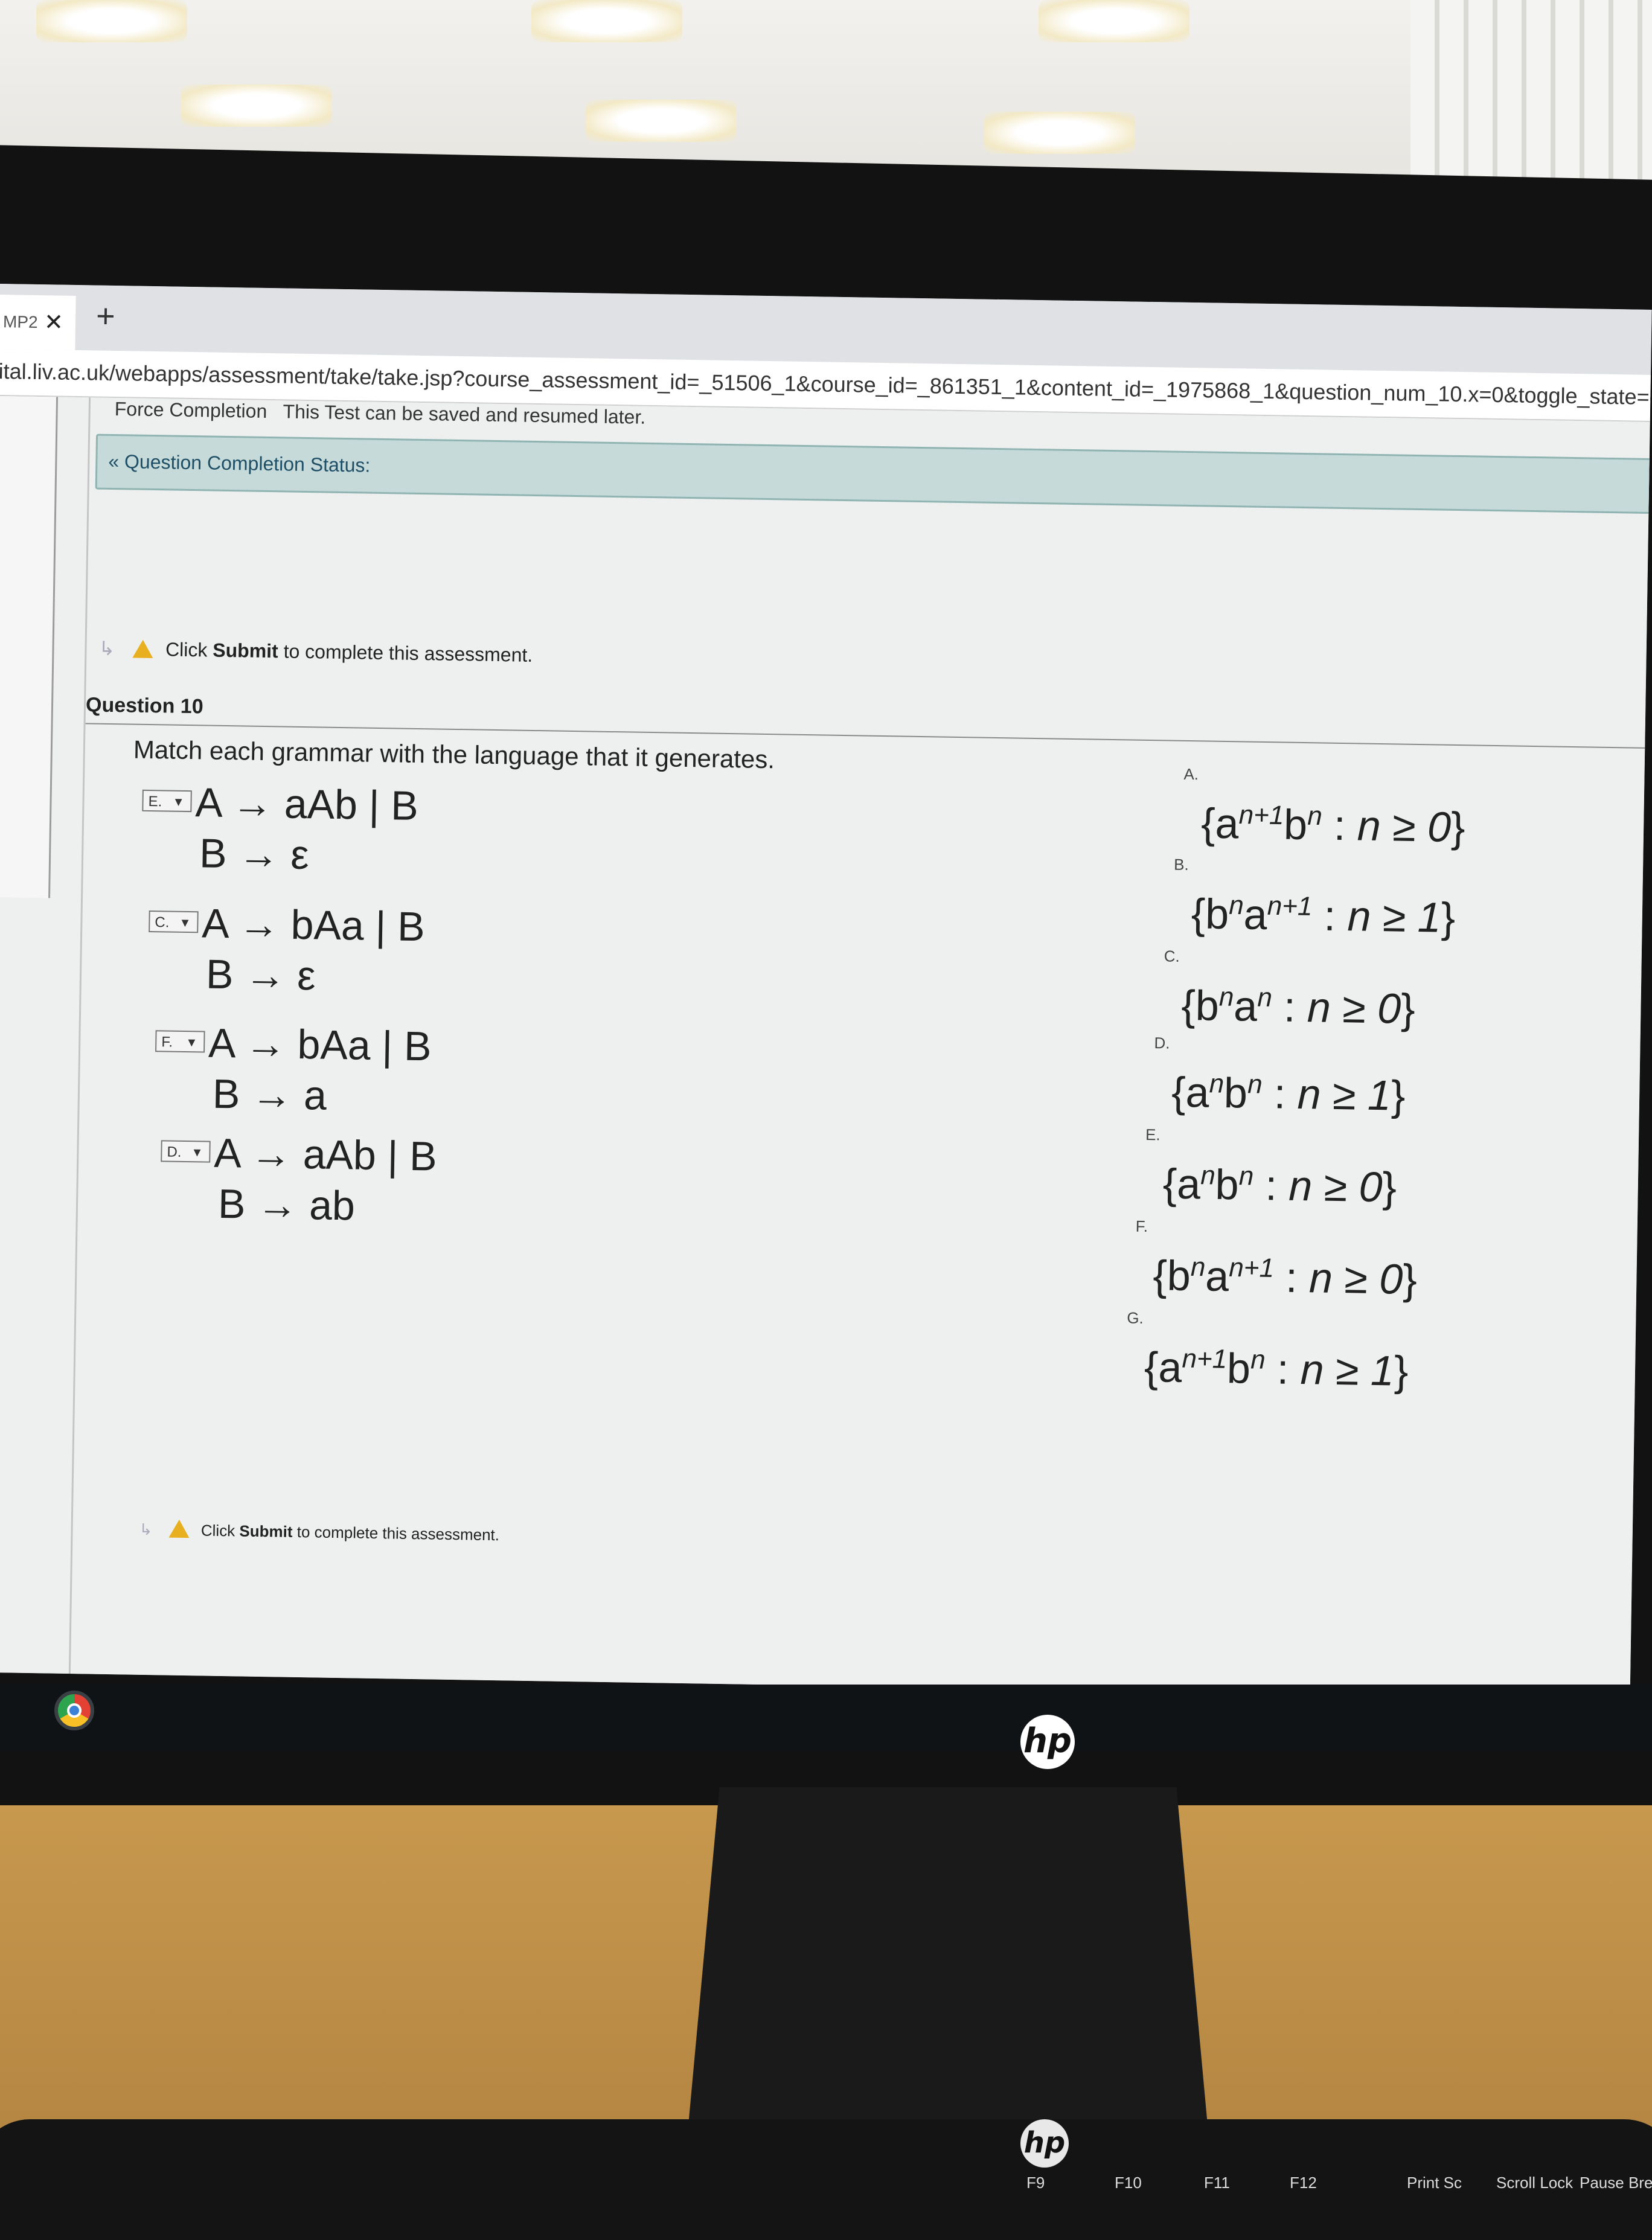 The width and height of the screenshot is (1652, 2240). I want to click on windows-taskbar, so click(826, 1718).